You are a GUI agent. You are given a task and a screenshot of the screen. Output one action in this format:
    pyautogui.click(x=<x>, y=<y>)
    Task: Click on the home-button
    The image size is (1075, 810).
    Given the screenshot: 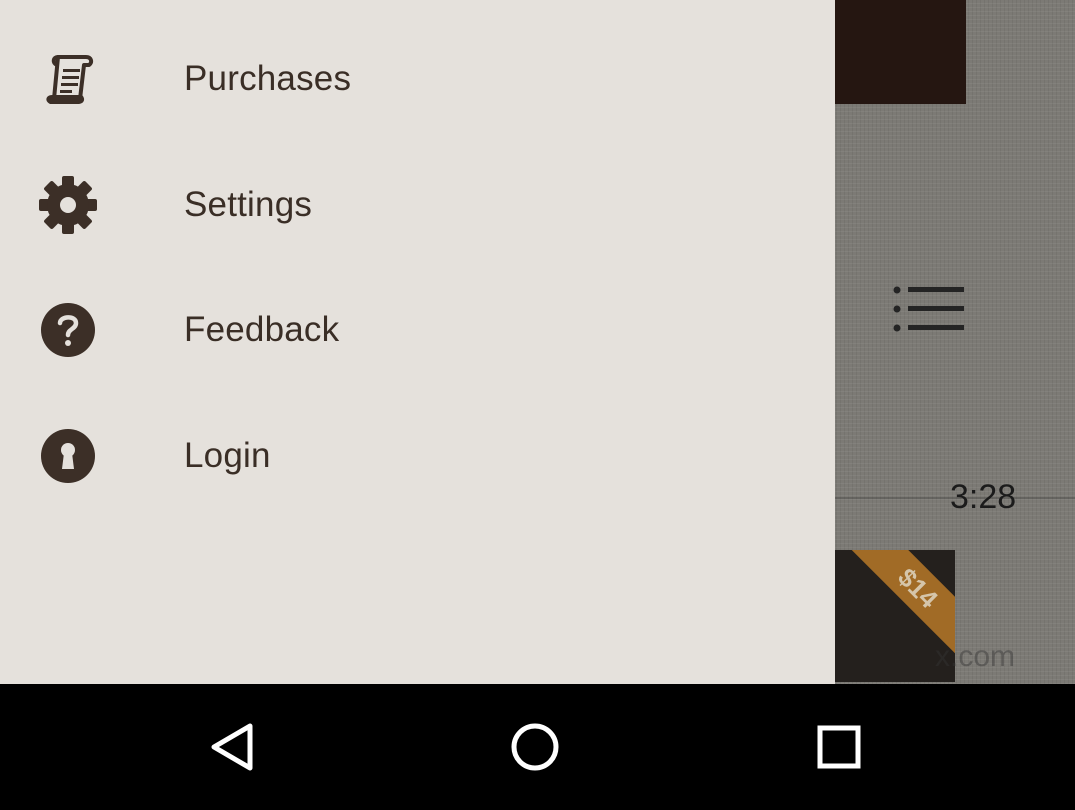 What is the action you would take?
    pyautogui.click(x=535, y=747)
    